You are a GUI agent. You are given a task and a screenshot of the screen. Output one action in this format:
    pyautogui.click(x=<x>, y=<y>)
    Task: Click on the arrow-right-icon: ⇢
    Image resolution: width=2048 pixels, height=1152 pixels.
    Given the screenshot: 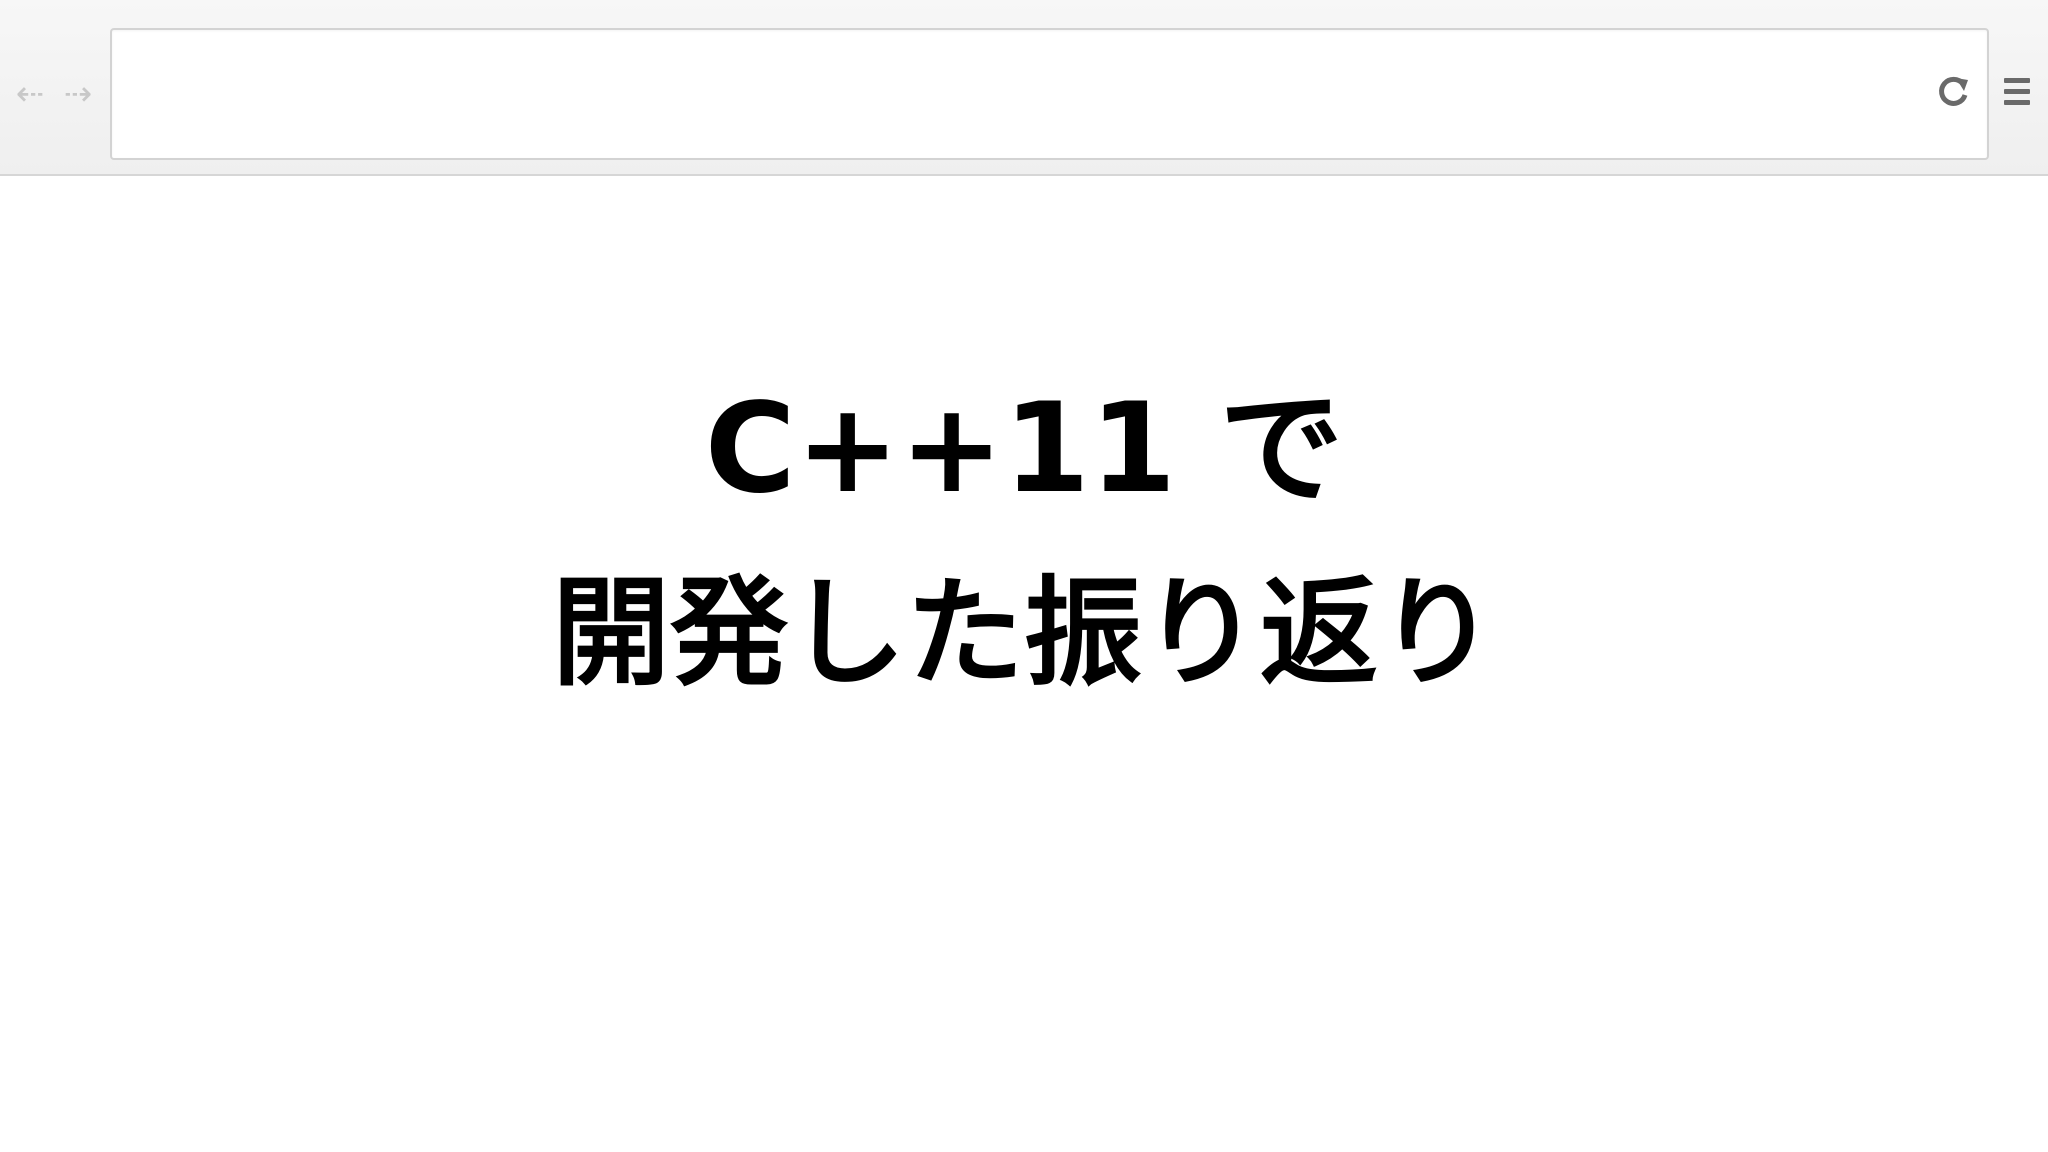 What is the action you would take?
    pyautogui.click(x=78, y=94)
    